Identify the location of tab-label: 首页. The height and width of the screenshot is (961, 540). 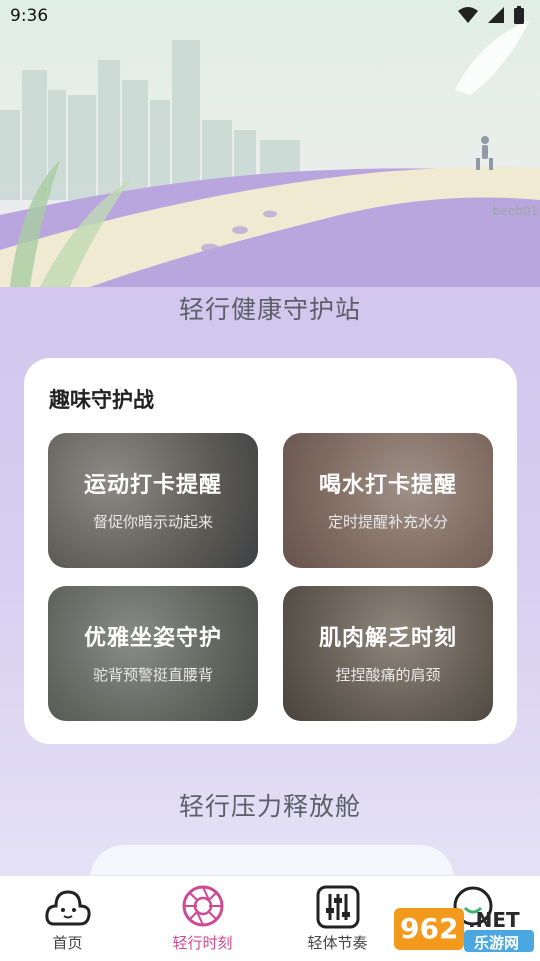
(67, 943).